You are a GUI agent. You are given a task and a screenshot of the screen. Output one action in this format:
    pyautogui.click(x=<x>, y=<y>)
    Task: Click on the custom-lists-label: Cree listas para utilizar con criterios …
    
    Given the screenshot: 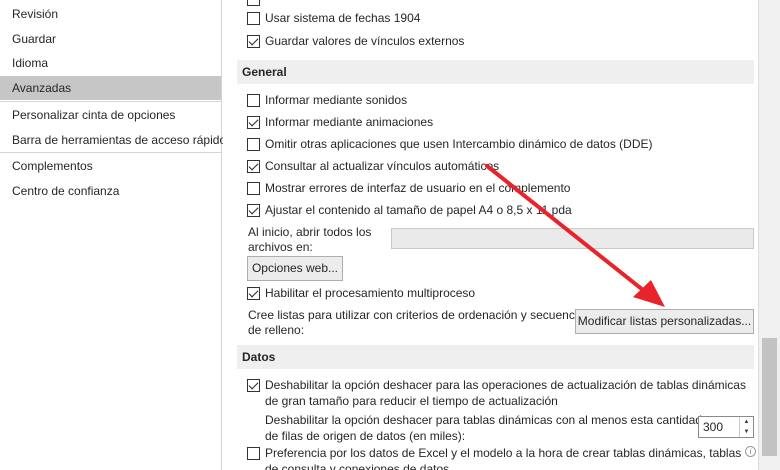 What is the action you would take?
    pyautogui.click(x=419, y=315)
    